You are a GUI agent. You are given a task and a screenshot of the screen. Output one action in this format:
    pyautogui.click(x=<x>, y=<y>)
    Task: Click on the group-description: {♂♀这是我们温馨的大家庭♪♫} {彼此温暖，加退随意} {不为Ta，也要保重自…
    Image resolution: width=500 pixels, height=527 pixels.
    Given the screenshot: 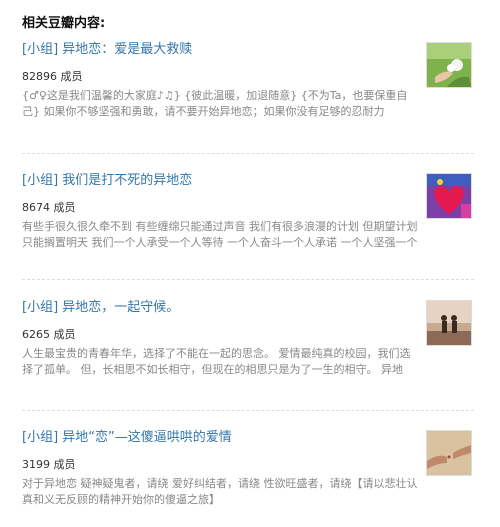 What is the action you would take?
    pyautogui.click(x=215, y=103)
    